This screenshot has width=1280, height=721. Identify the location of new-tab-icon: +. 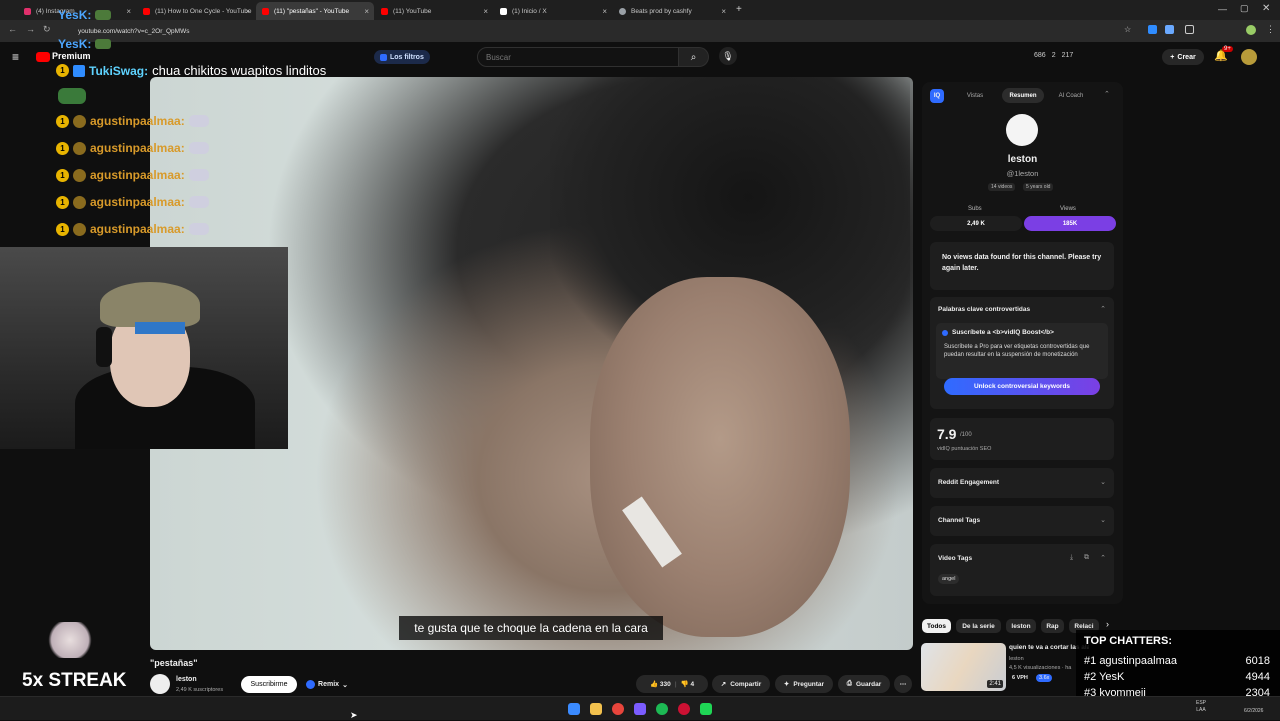
(739, 9).